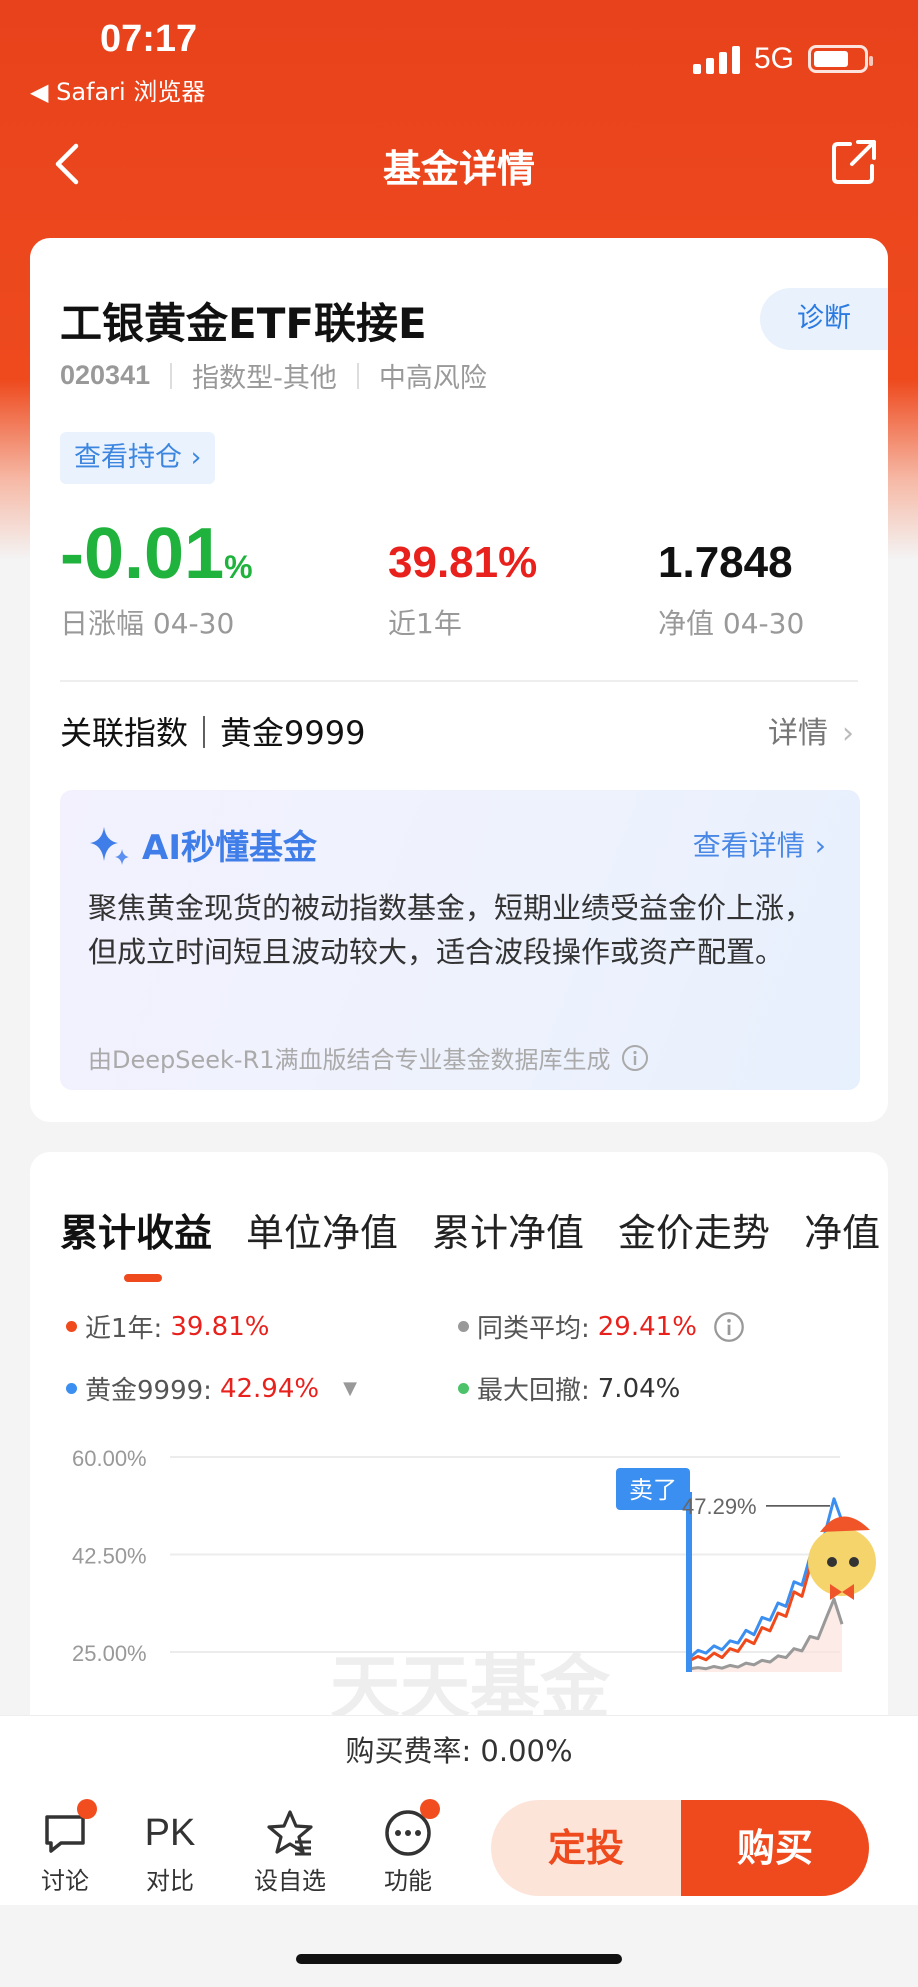 This screenshot has width=918, height=1987. What do you see at coordinates (264, 378) in the screenshot?
I see `fund-type: 指数型-其他` at bounding box center [264, 378].